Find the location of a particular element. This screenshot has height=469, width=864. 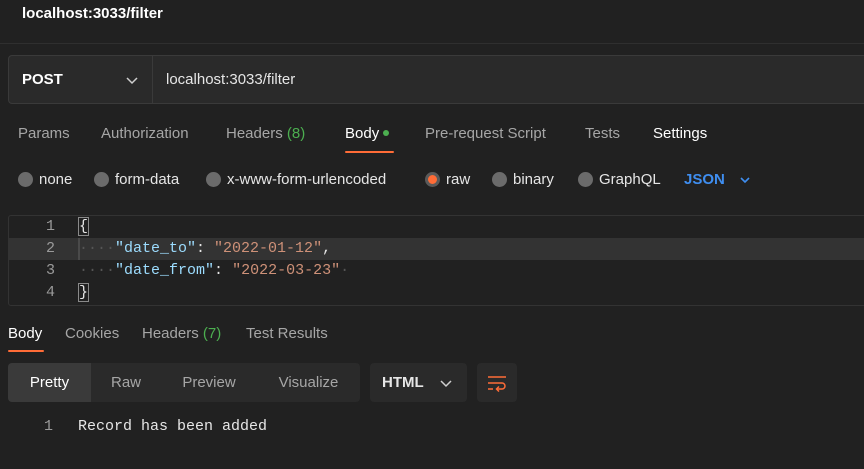

method-label: POST is located at coordinates (42, 79).